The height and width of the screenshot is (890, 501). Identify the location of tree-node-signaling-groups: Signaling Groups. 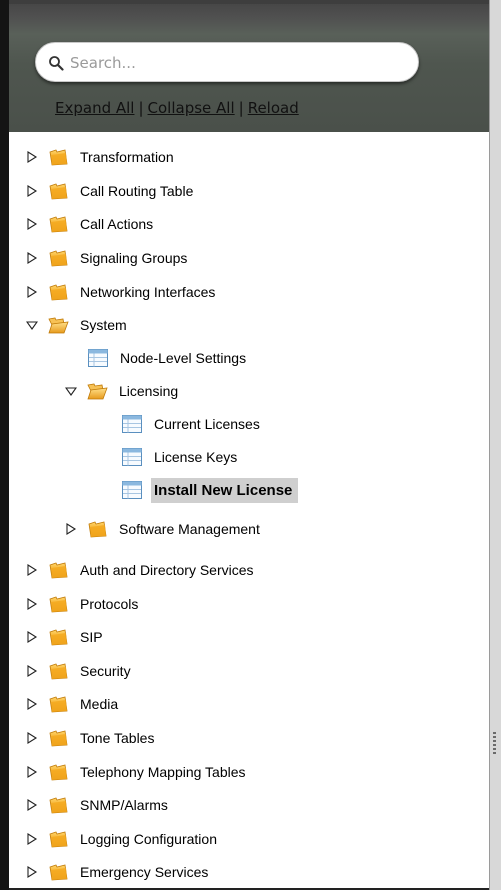
(108, 258).